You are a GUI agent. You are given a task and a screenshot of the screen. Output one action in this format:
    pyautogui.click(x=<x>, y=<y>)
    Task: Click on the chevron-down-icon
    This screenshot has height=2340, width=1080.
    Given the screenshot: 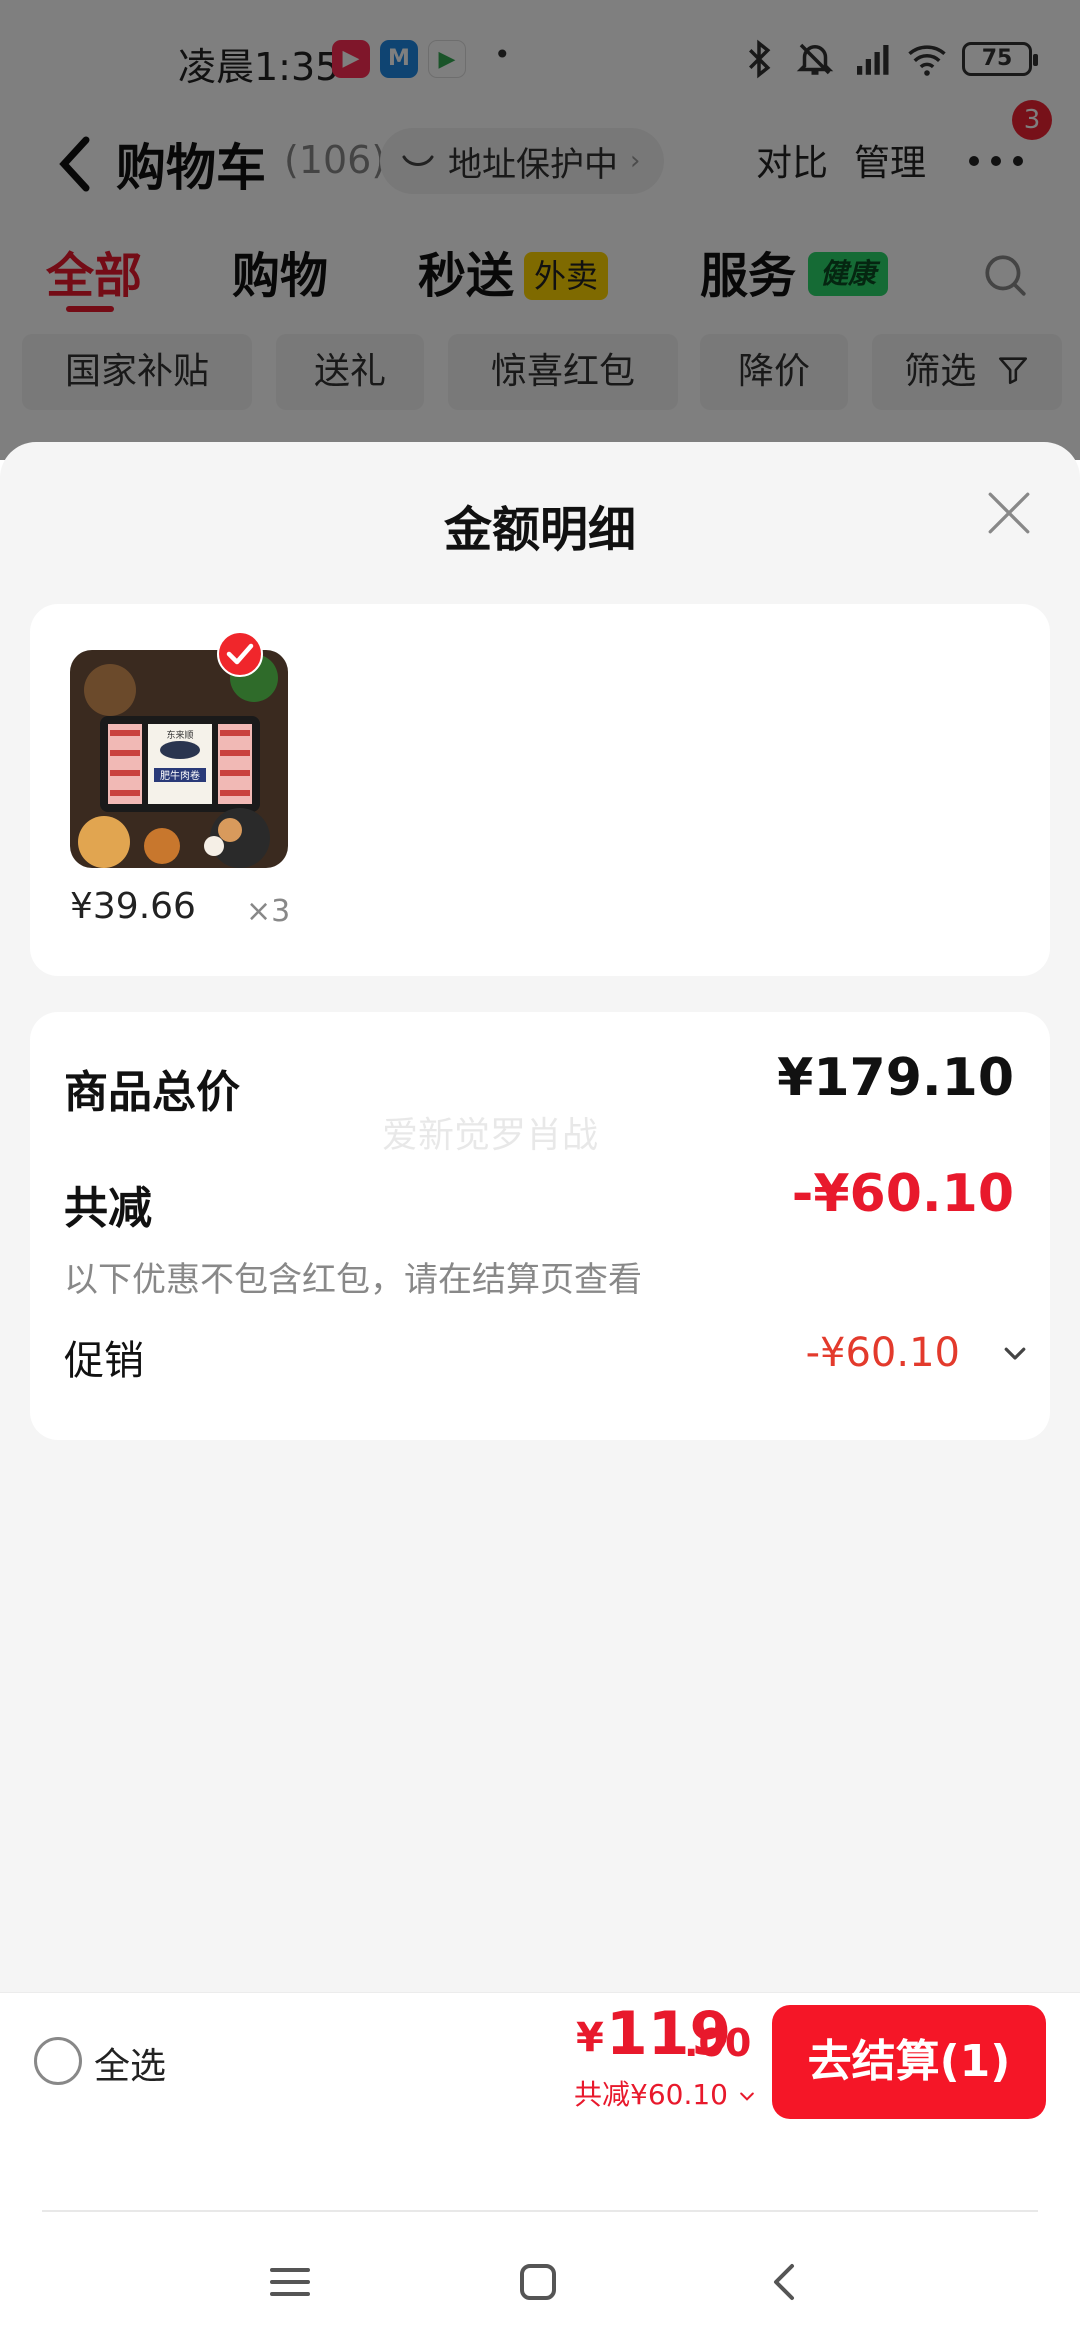 What is the action you would take?
    pyautogui.click(x=1015, y=1353)
    